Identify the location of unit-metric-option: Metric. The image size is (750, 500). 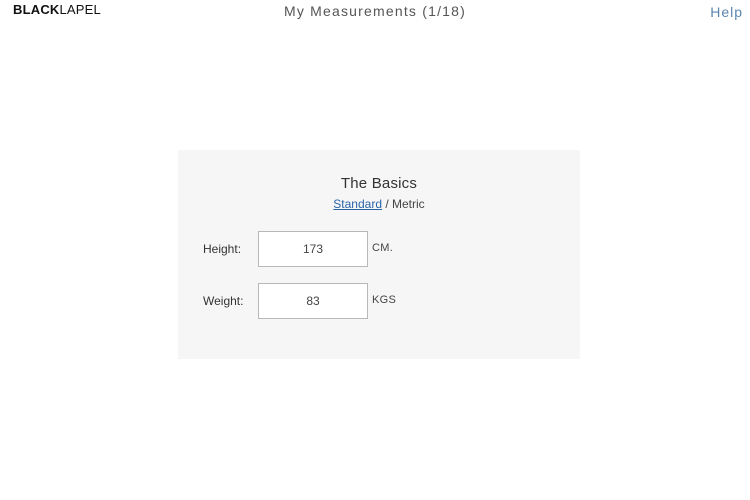
(408, 204).